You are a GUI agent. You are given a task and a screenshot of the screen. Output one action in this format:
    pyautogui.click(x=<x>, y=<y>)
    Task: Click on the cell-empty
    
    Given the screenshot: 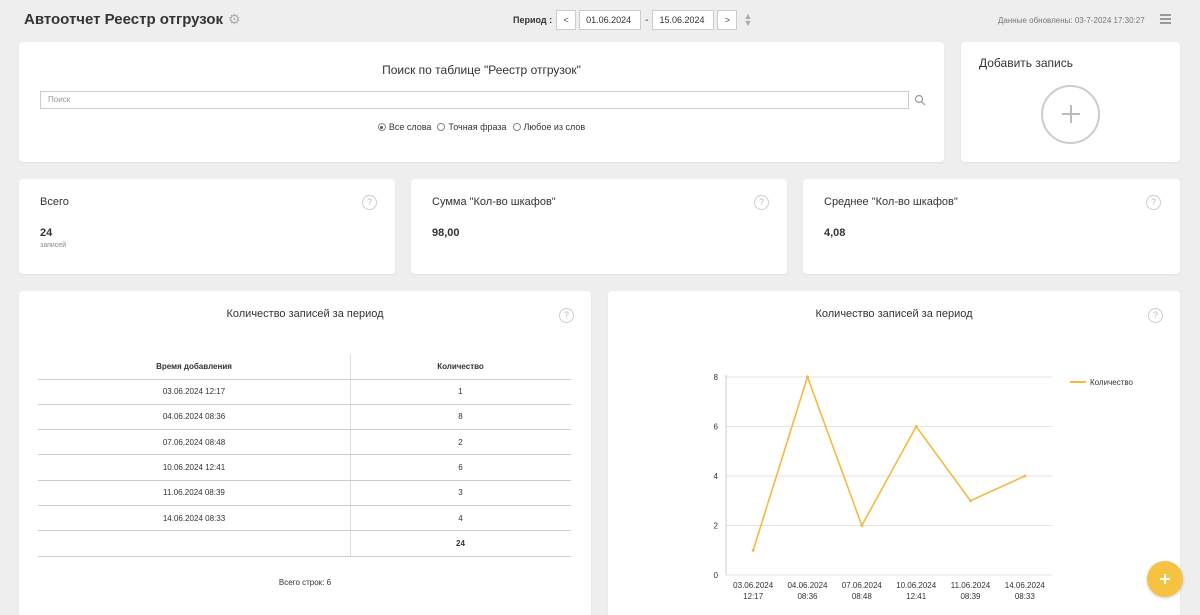 What is the action you would take?
    pyautogui.click(x=194, y=543)
    